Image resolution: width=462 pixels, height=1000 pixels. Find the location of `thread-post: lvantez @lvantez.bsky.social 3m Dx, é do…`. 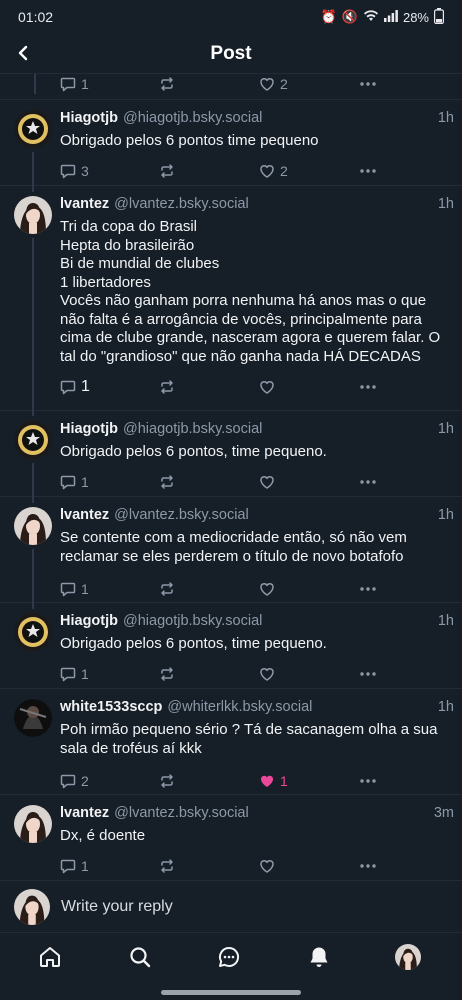

thread-post: lvantez @lvantez.bsky.social 3m Dx, é do… is located at coordinates (231, 837).